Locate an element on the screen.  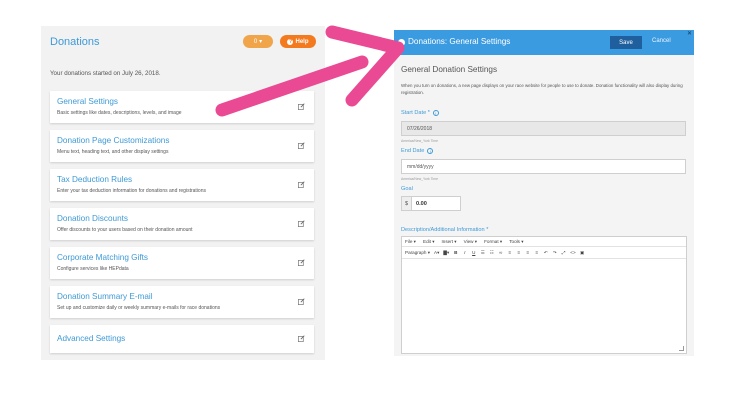
menu-label: View is located at coordinates (468, 241).